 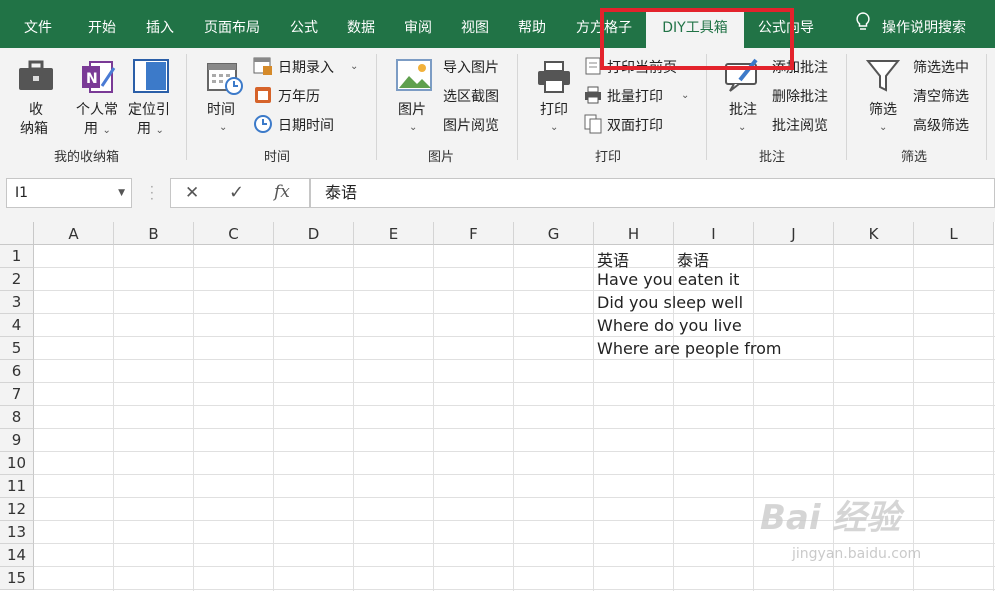 I want to click on duplex-print-button: 双面打印, so click(x=635, y=125).